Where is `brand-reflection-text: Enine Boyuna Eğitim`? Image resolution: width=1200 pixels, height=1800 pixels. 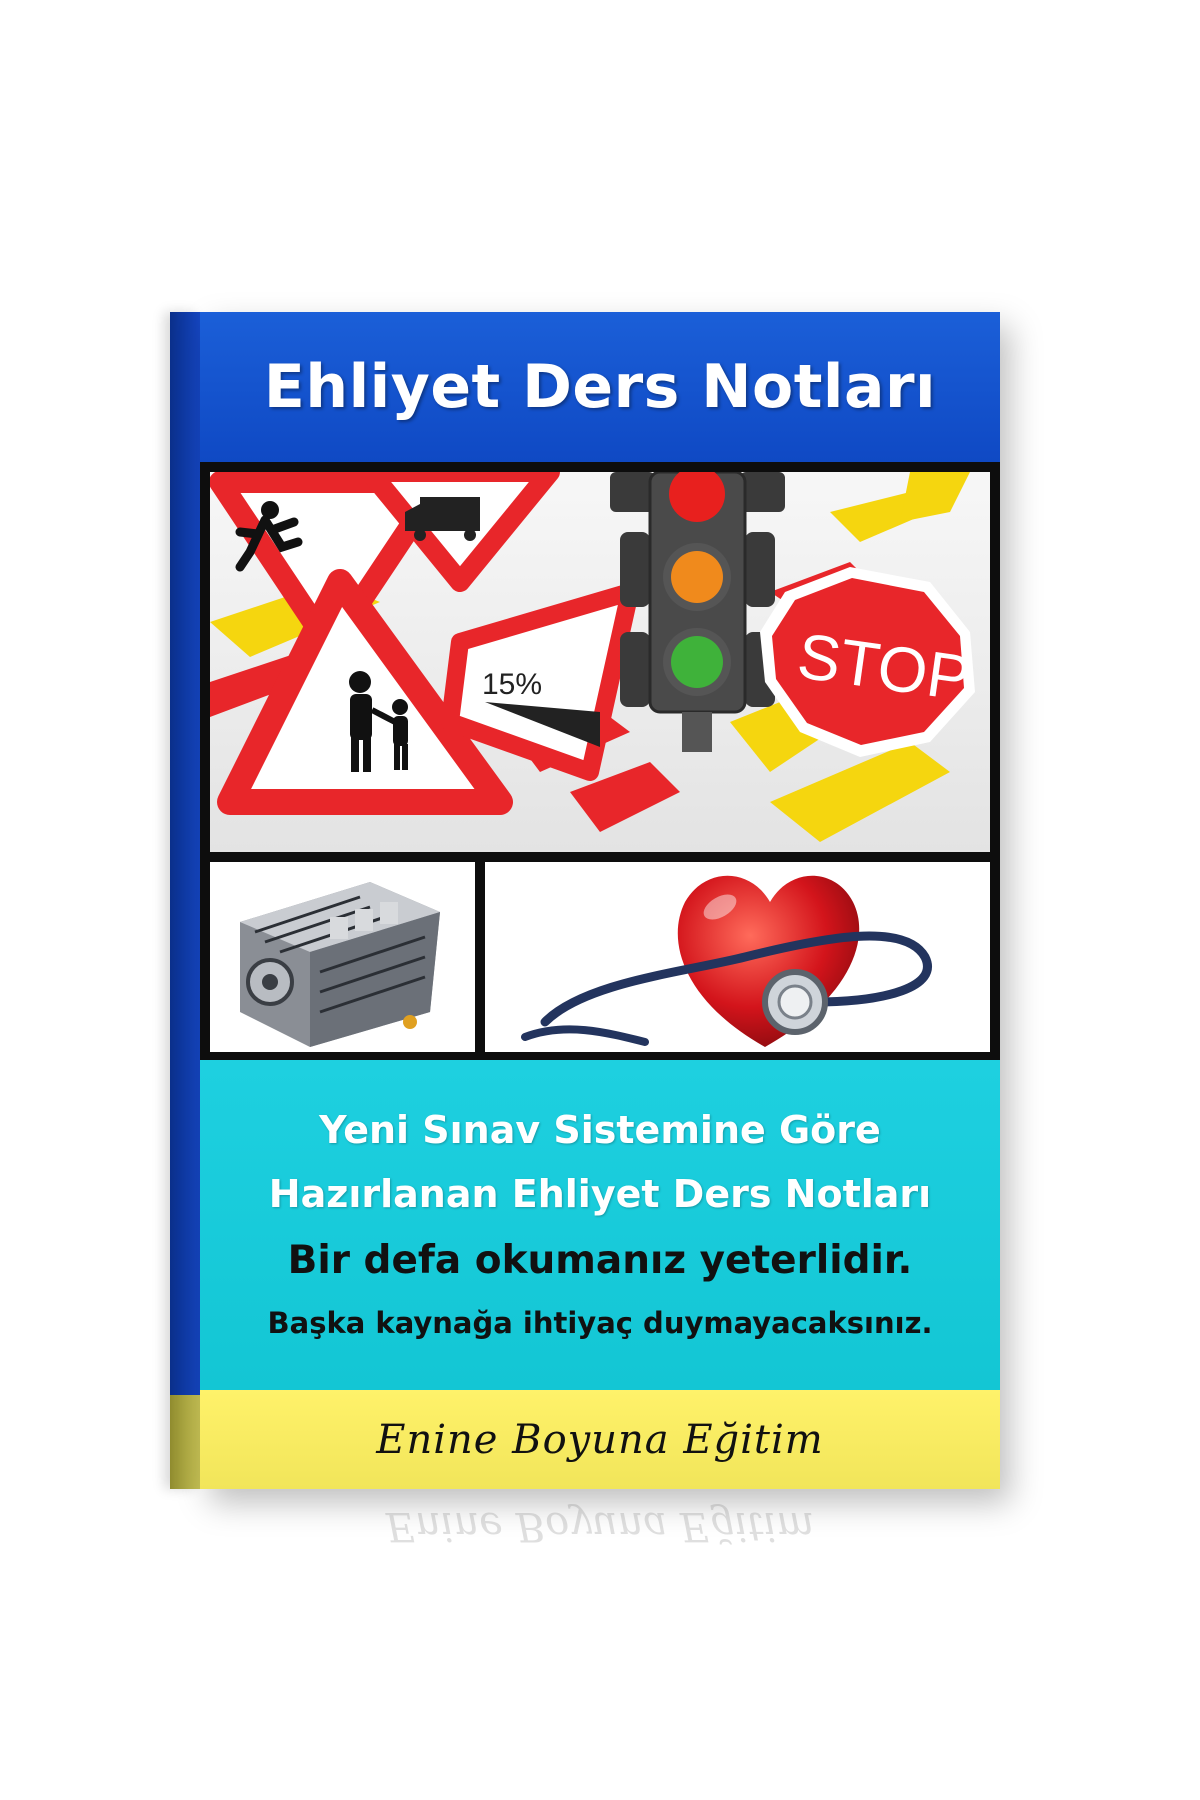
brand-reflection-text: Enine Boyuna Eğitim is located at coordinates (600, 1526).